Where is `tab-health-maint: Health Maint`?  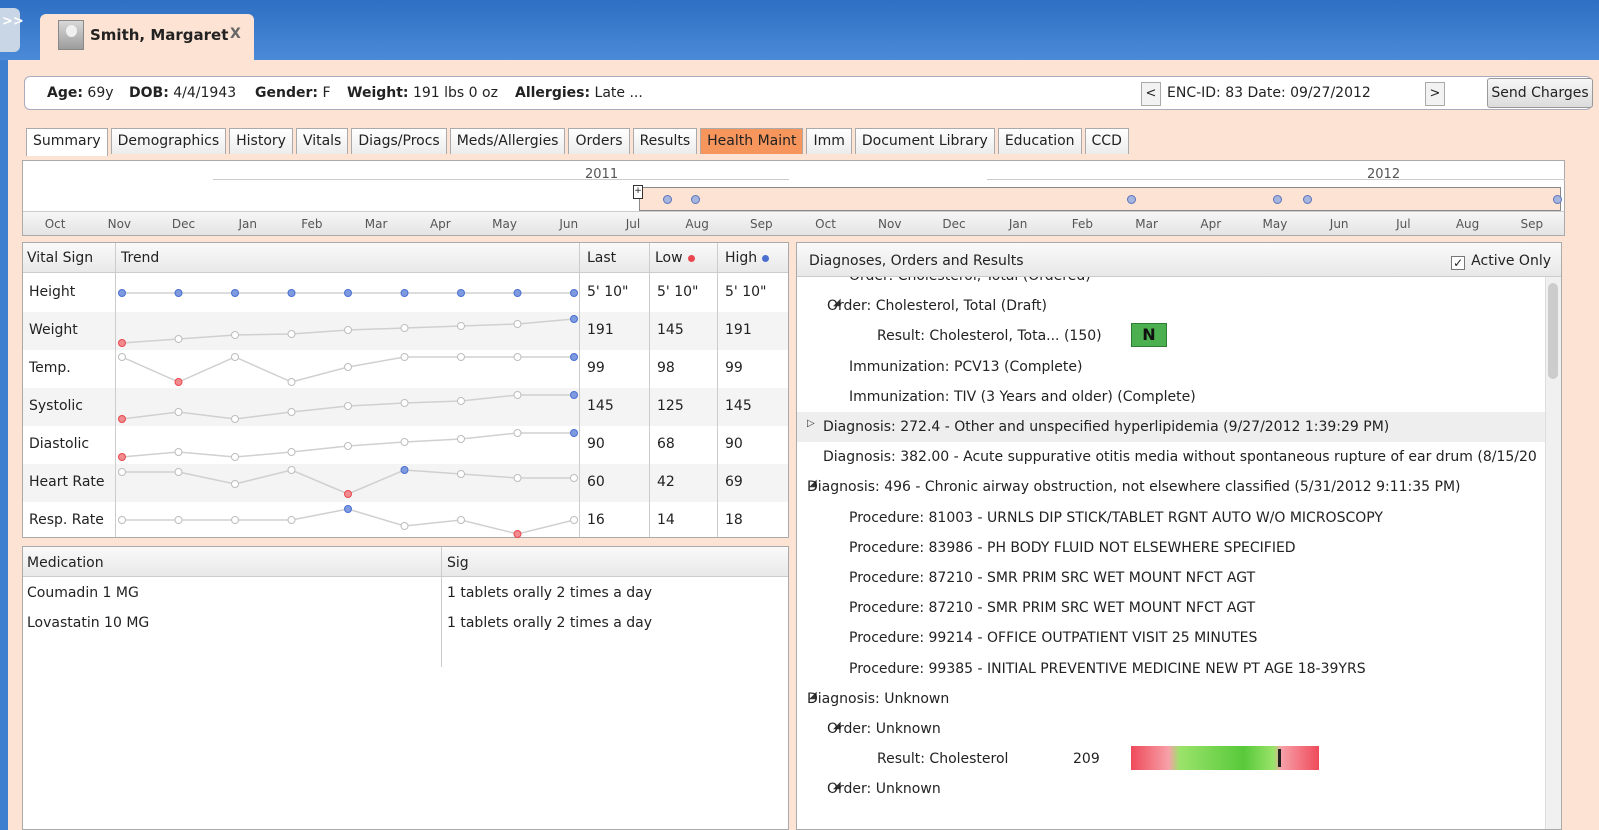
tab-health-maint: Health Maint is located at coordinates (752, 141).